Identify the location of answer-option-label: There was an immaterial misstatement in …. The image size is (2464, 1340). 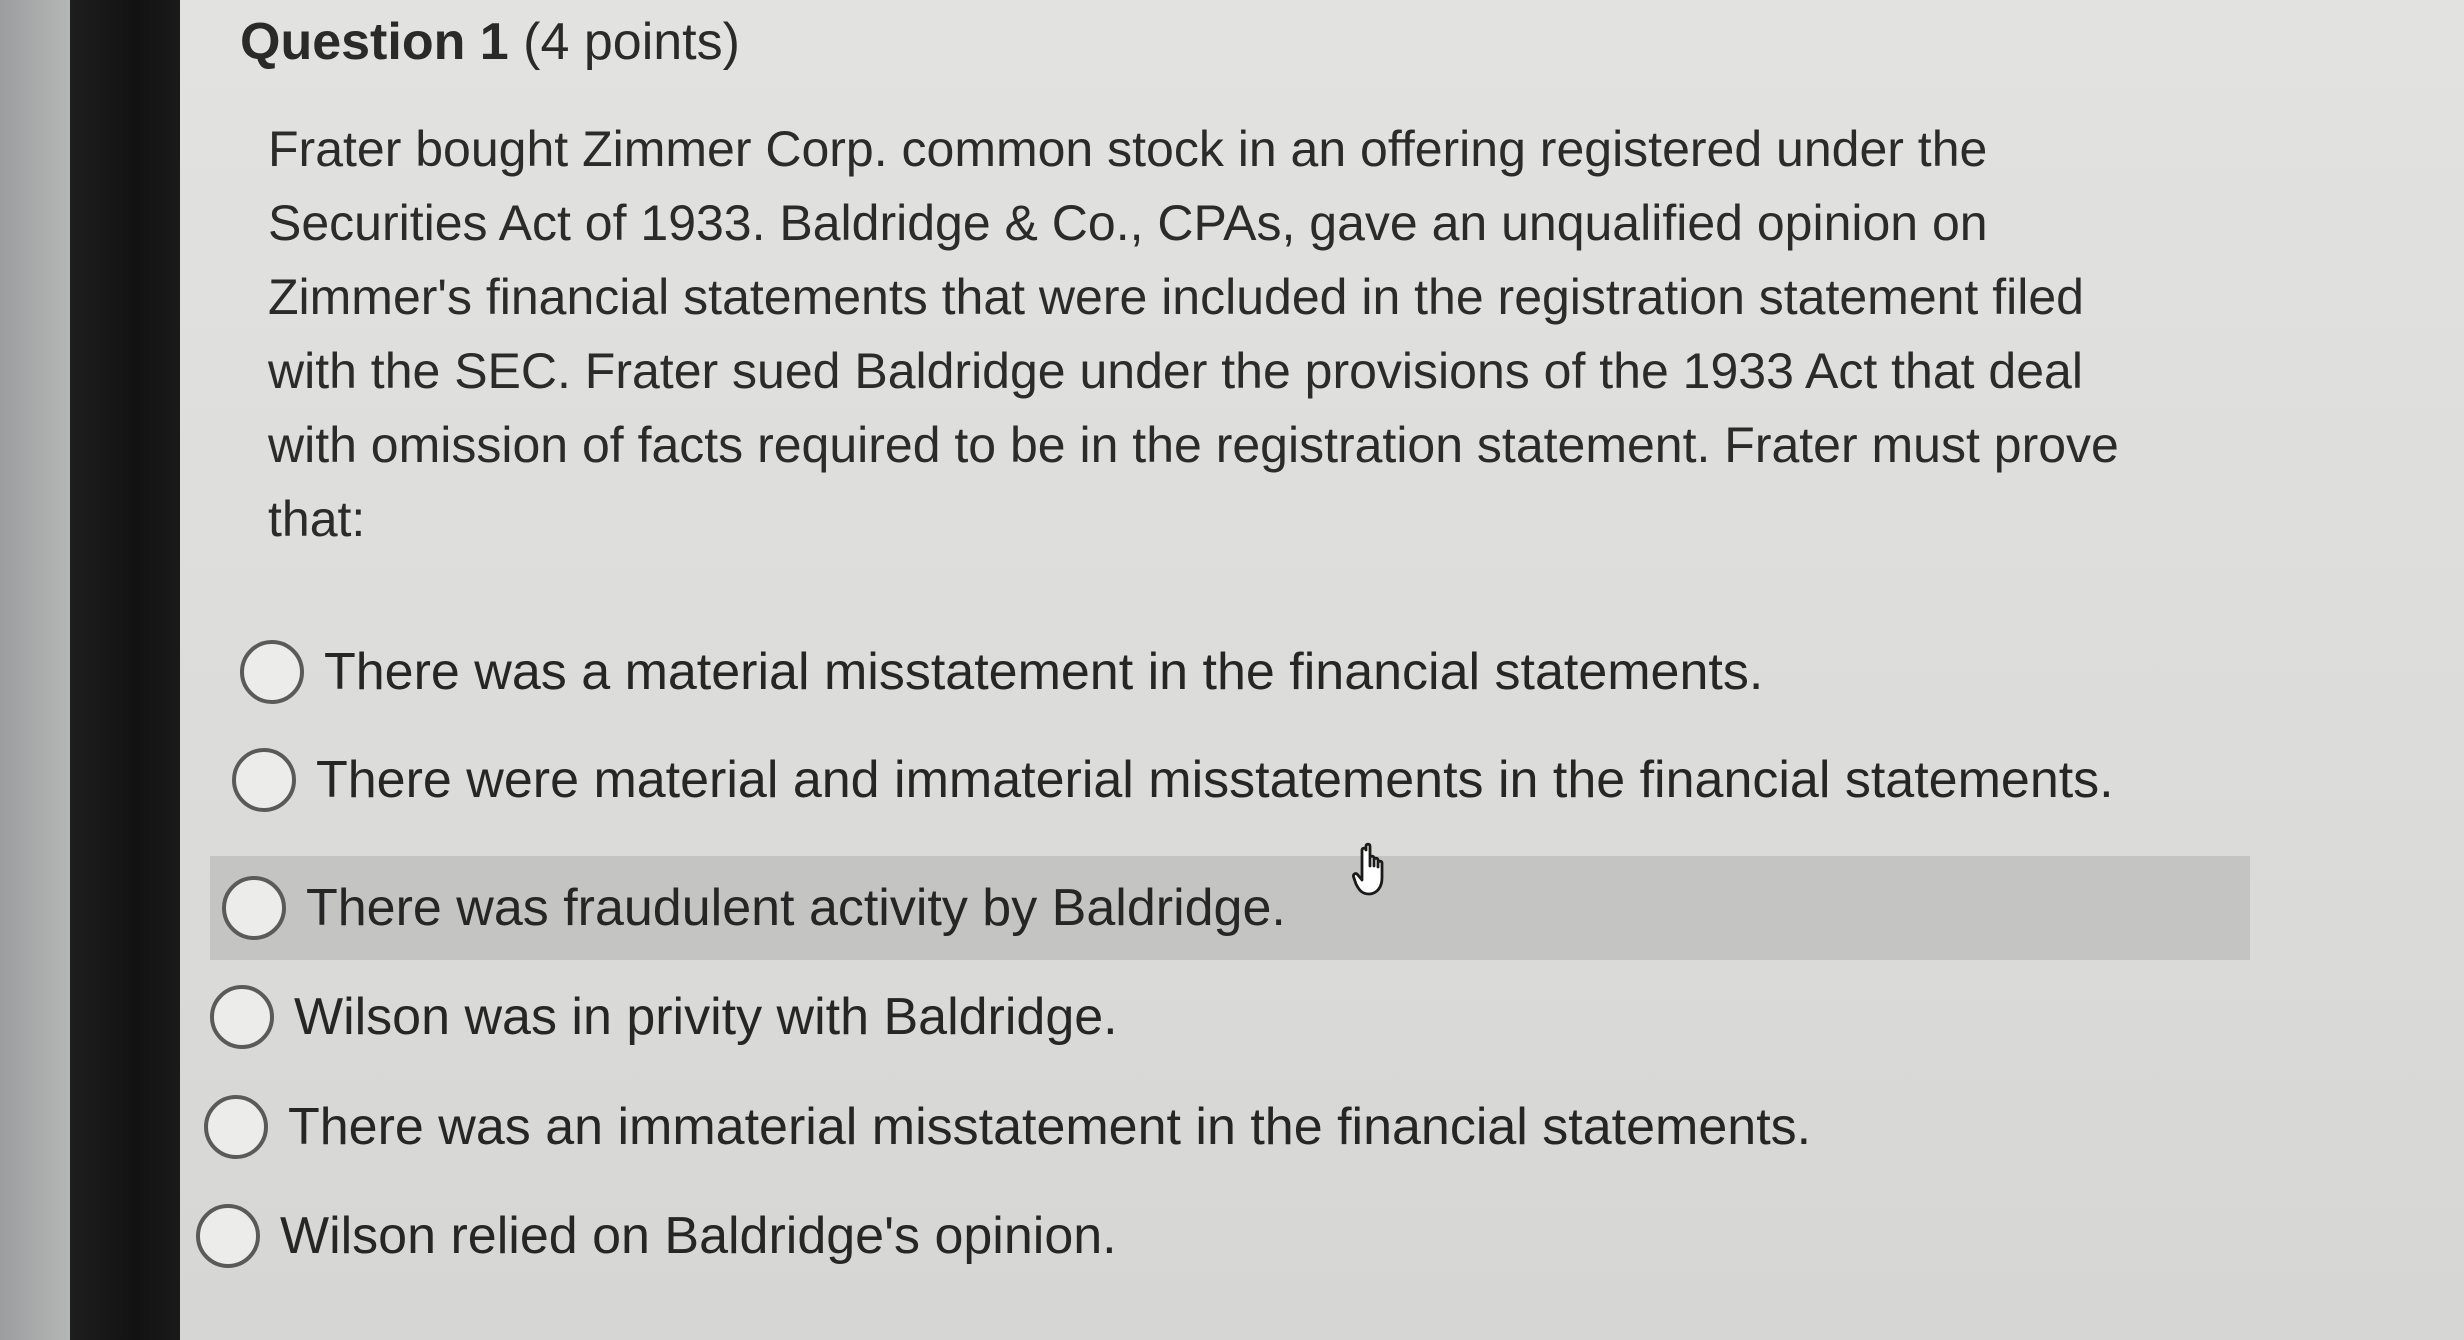
(1050, 1127).